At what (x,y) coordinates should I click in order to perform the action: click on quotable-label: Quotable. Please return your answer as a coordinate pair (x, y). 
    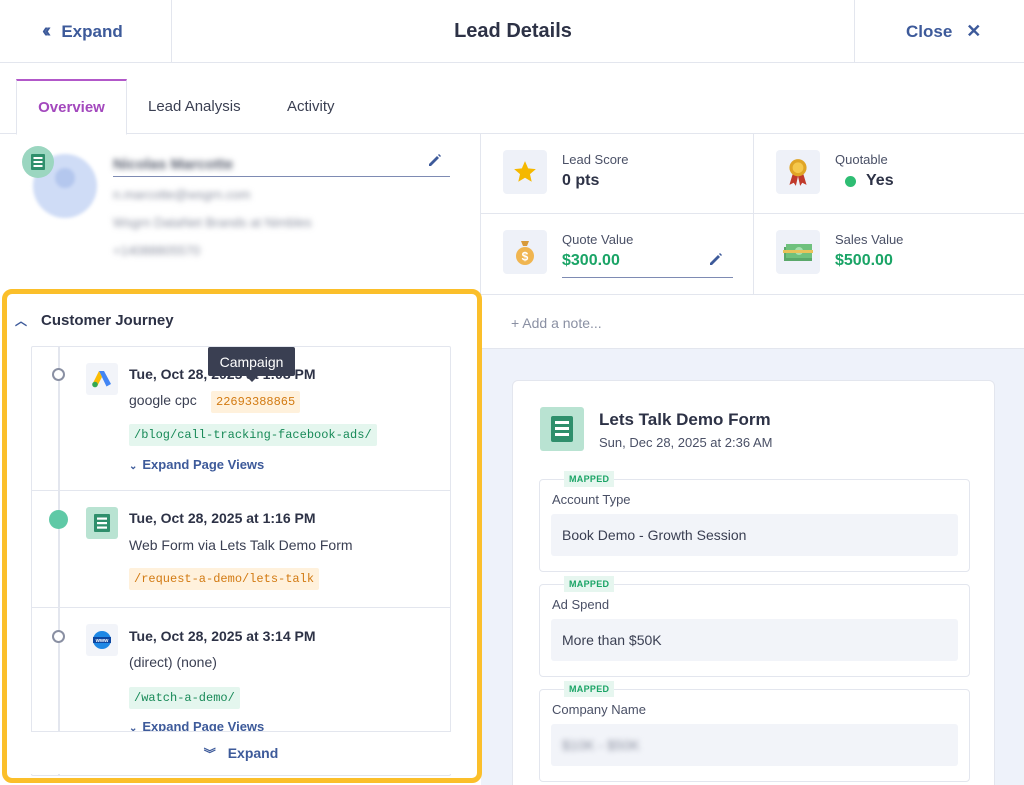
    Looking at the image, I should click on (861, 159).